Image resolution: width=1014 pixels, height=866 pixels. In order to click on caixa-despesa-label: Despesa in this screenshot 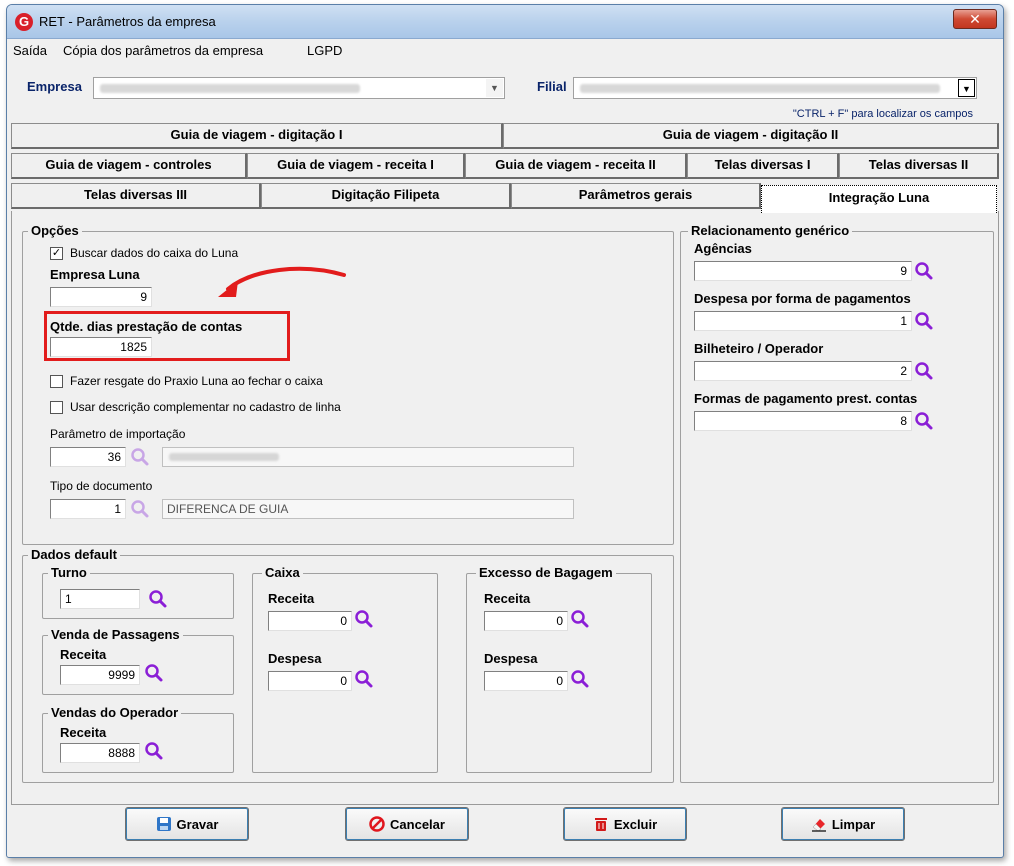, I will do `click(295, 658)`.